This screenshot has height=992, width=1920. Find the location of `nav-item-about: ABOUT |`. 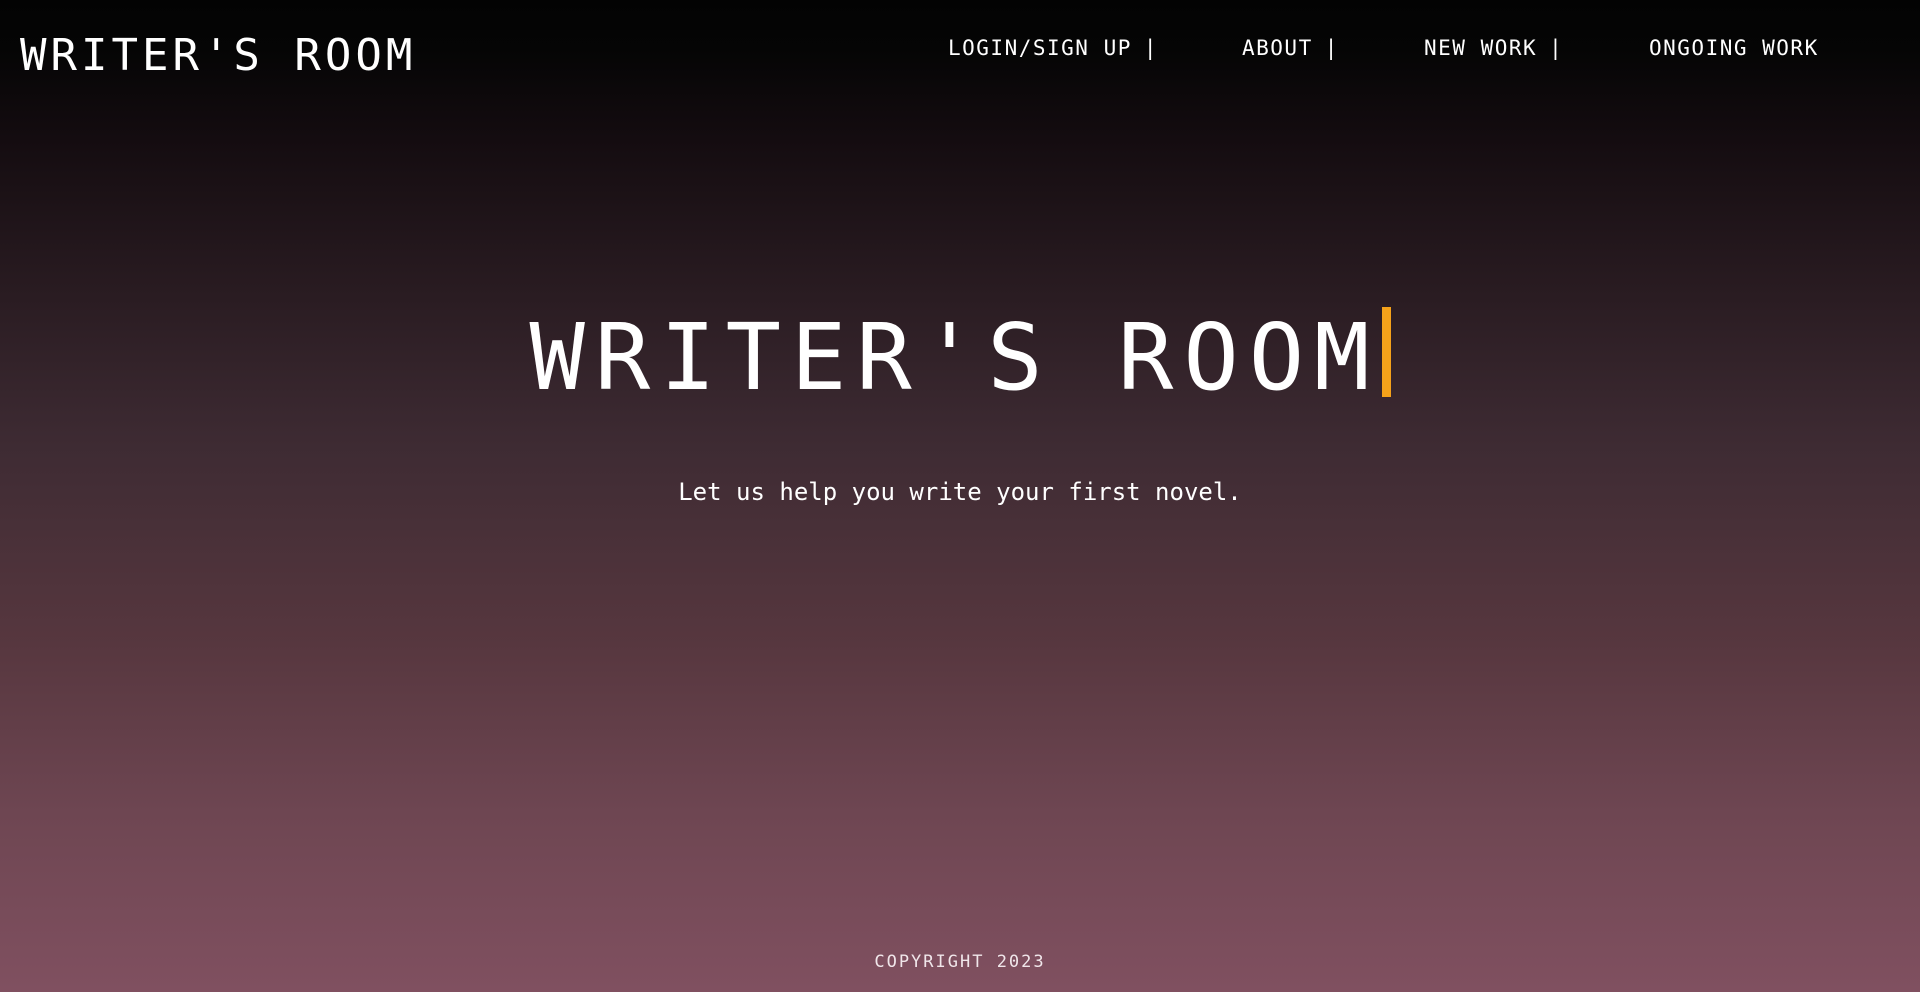

nav-item-about: ABOUT | is located at coordinates (1290, 48).